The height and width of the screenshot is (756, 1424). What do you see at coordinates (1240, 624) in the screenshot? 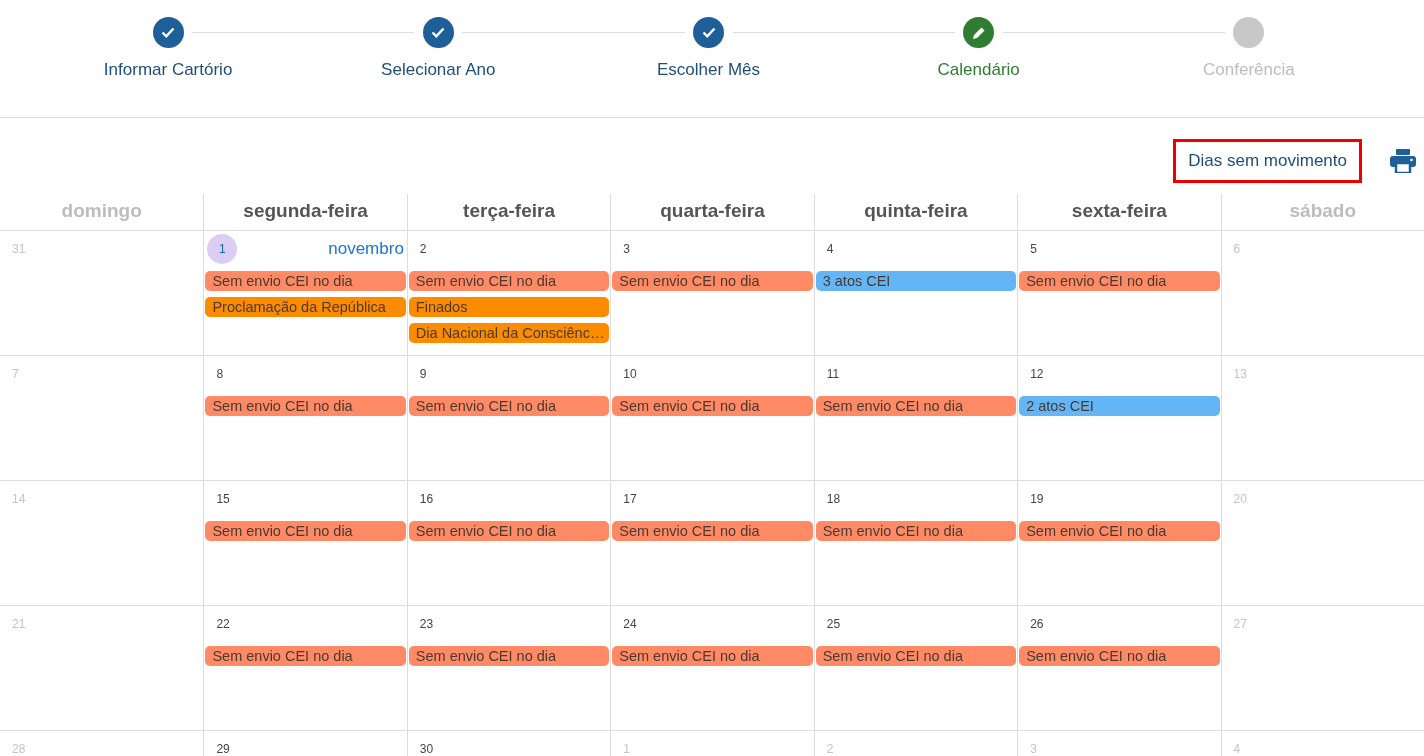
I see `day-number: 27` at bounding box center [1240, 624].